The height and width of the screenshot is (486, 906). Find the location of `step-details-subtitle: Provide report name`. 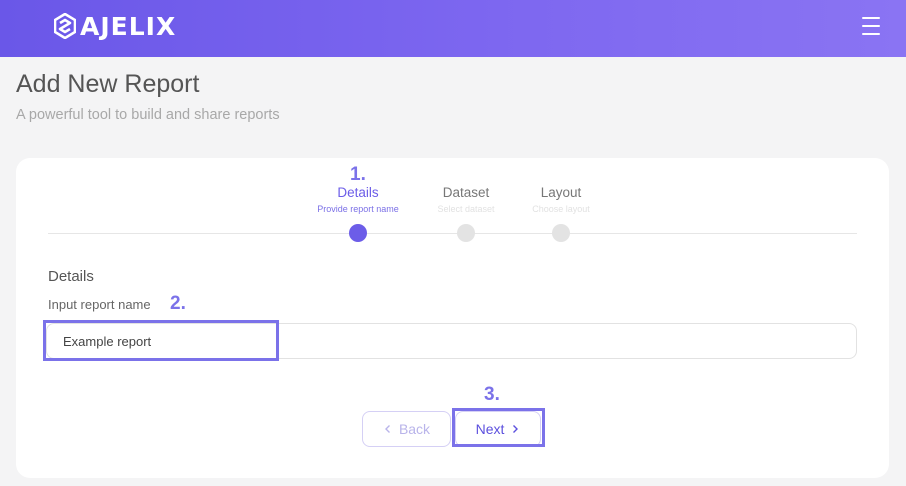

step-details-subtitle: Provide report name is located at coordinates (358, 209).